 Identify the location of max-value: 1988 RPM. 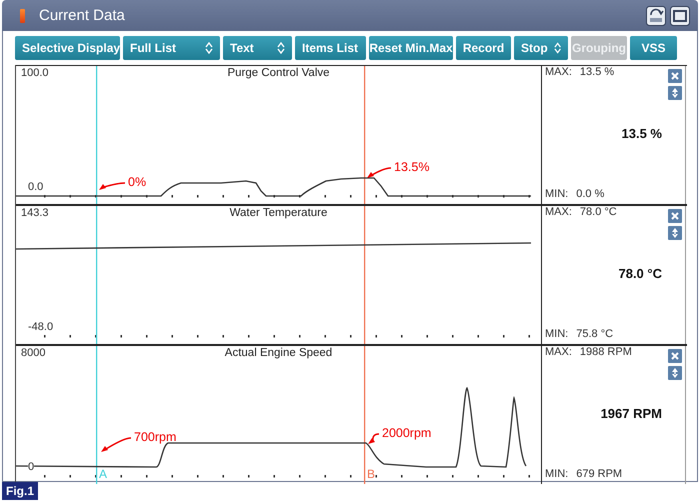
(606, 352).